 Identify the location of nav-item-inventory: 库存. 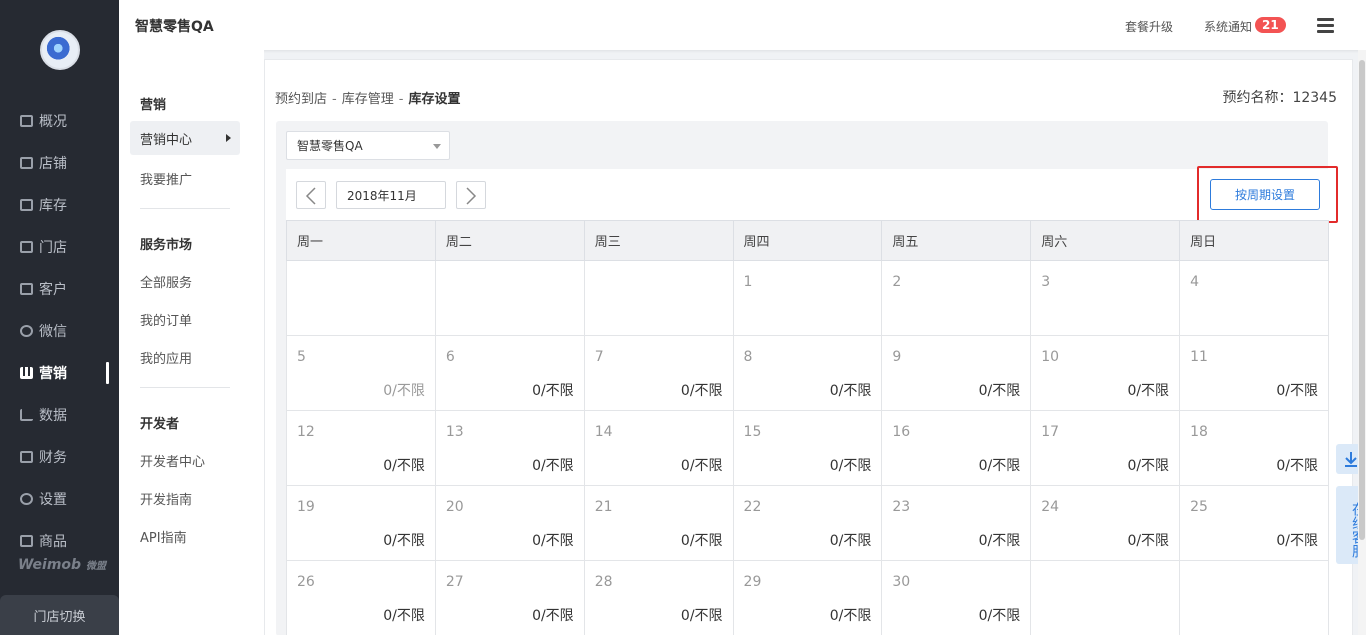
(59, 205).